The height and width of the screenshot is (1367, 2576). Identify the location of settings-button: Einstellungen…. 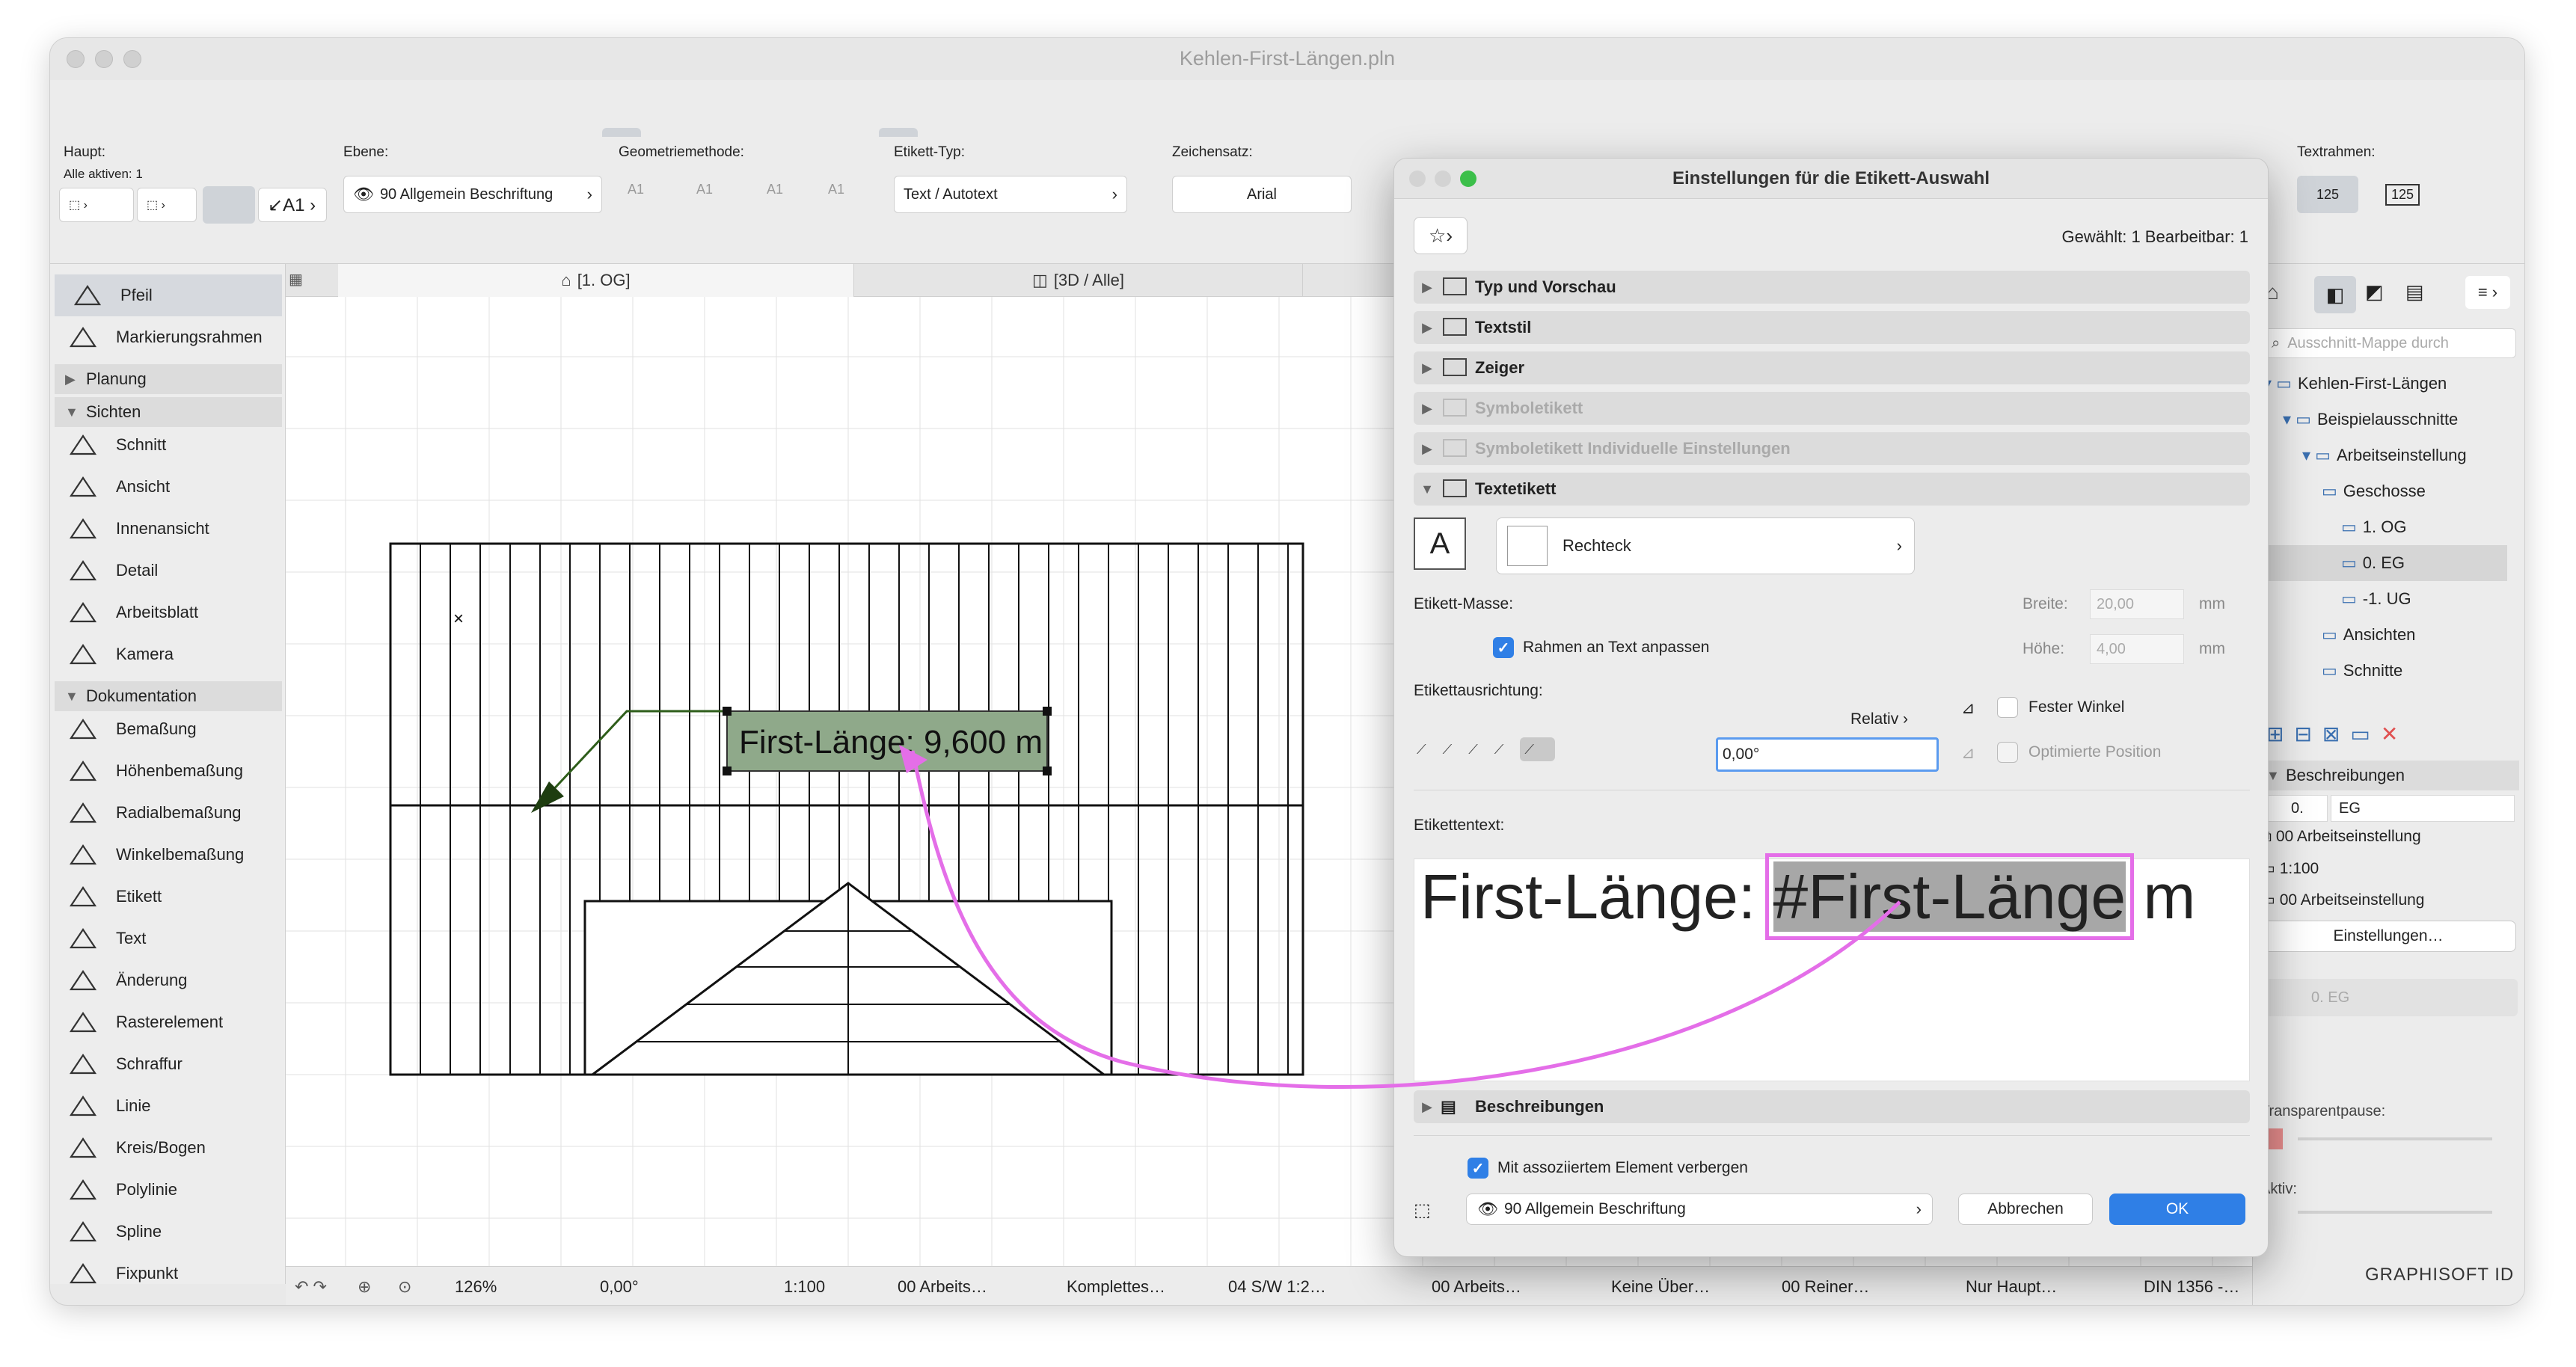
(2388, 936).